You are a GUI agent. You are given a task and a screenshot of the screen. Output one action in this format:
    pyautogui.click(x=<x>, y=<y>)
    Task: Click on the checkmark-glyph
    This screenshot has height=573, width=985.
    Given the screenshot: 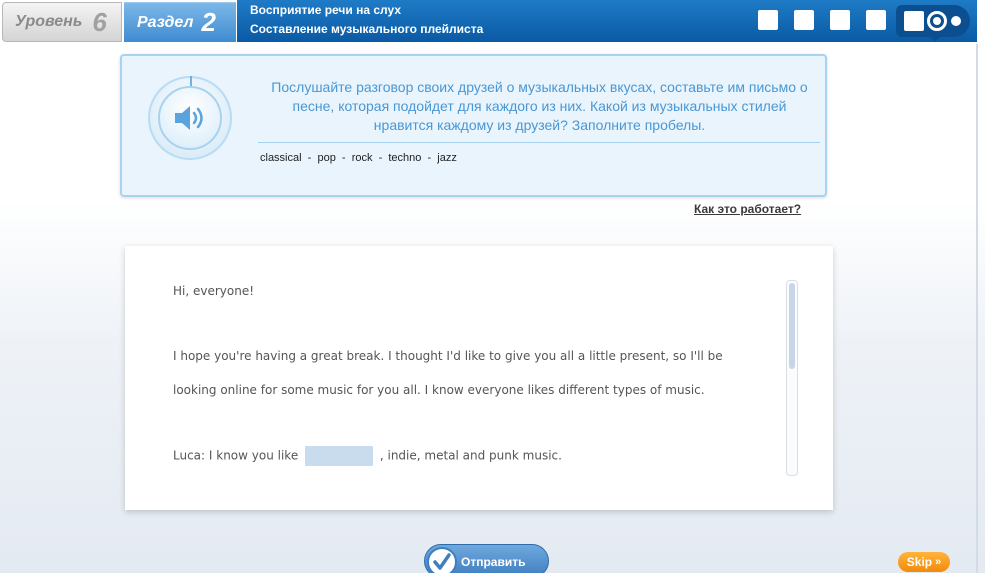 What is the action you would take?
    pyautogui.click(x=442, y=561)
    